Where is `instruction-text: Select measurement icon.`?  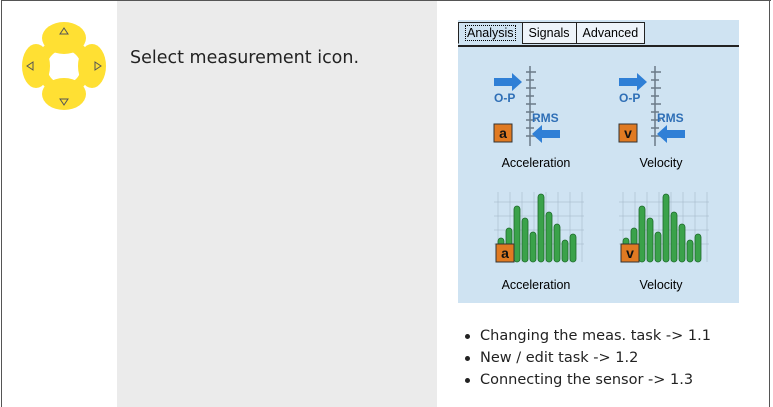
instruction-text: Select measurement icon. is located at coordinates (245, 58).